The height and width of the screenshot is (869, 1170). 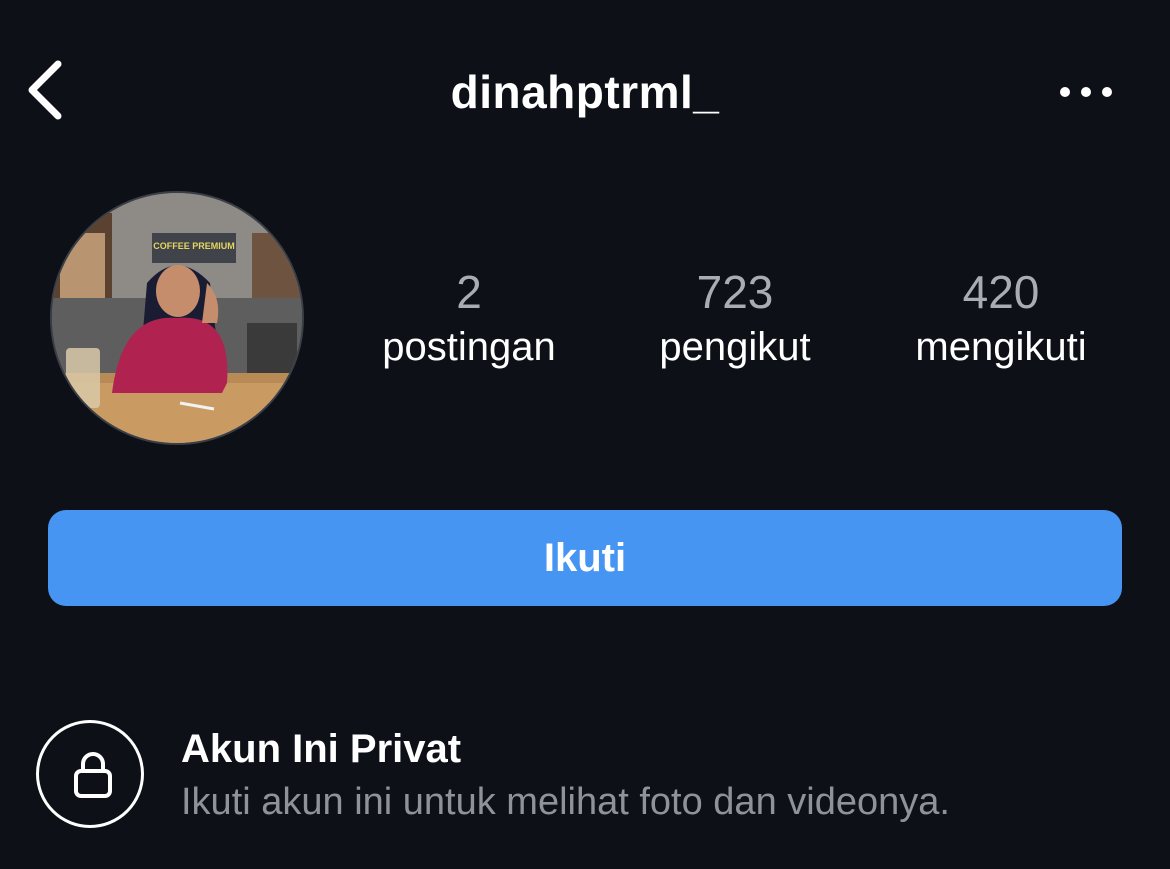 I want to click on private-account-badge, so click(x=90, y=774).